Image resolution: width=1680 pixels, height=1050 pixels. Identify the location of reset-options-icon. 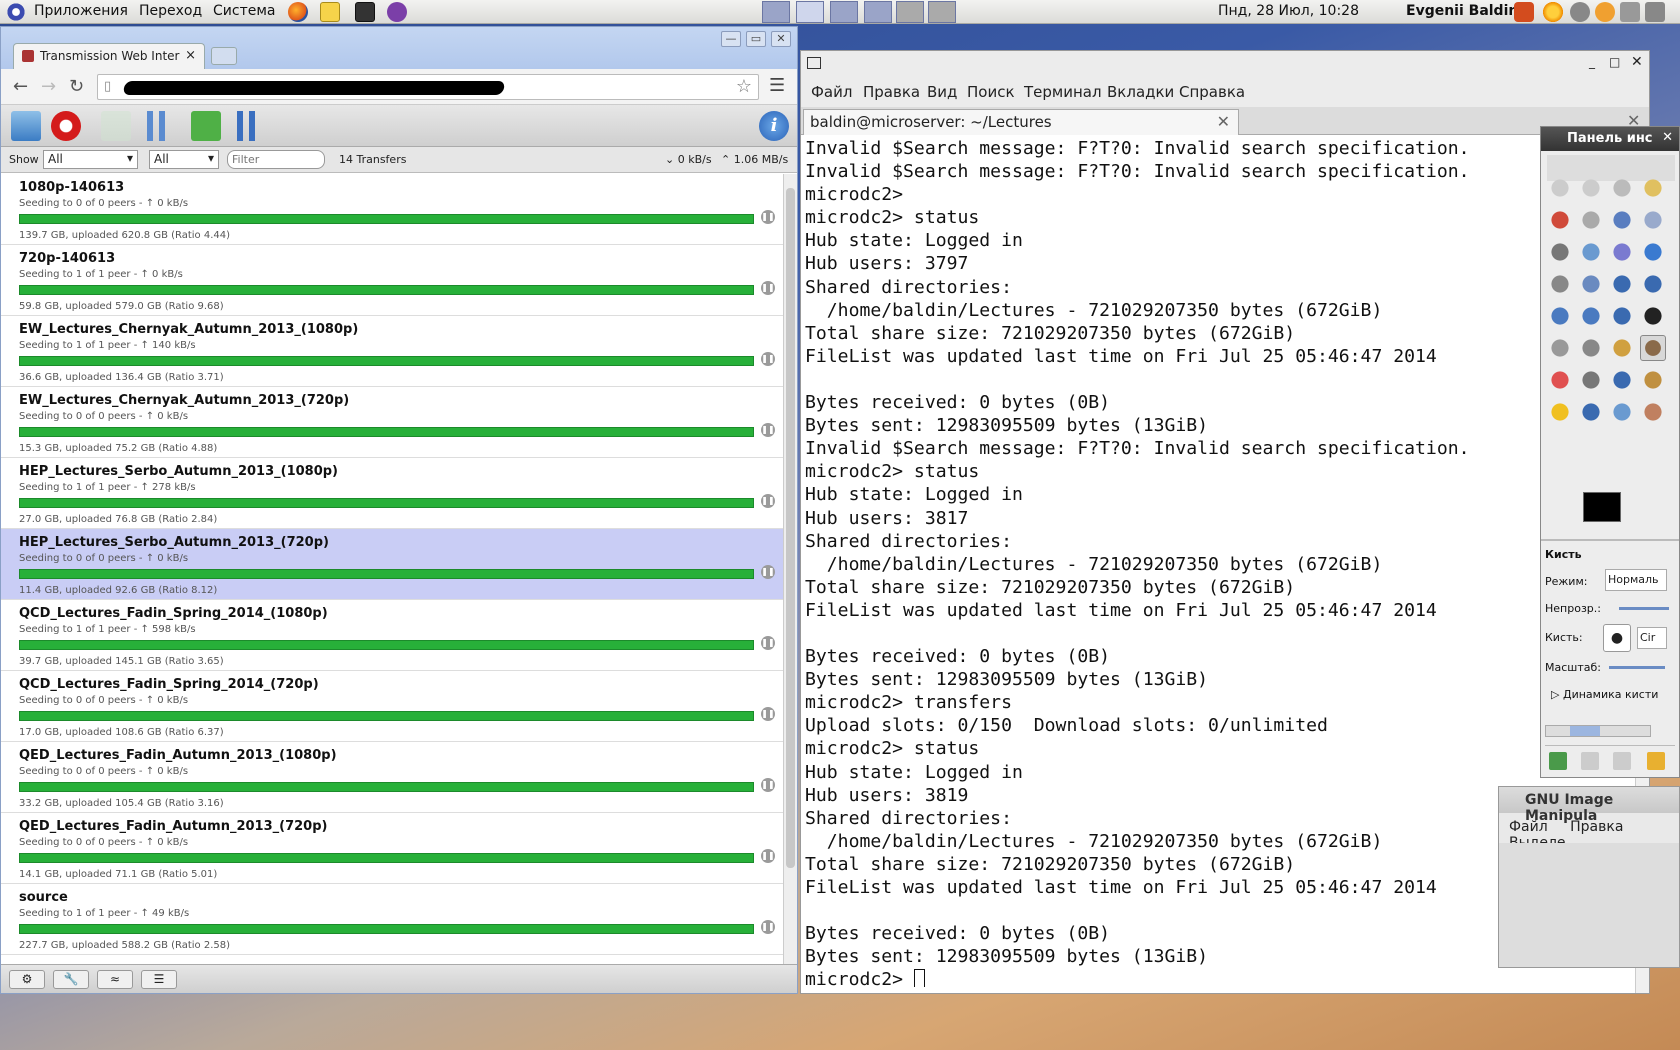
(1656, 761).